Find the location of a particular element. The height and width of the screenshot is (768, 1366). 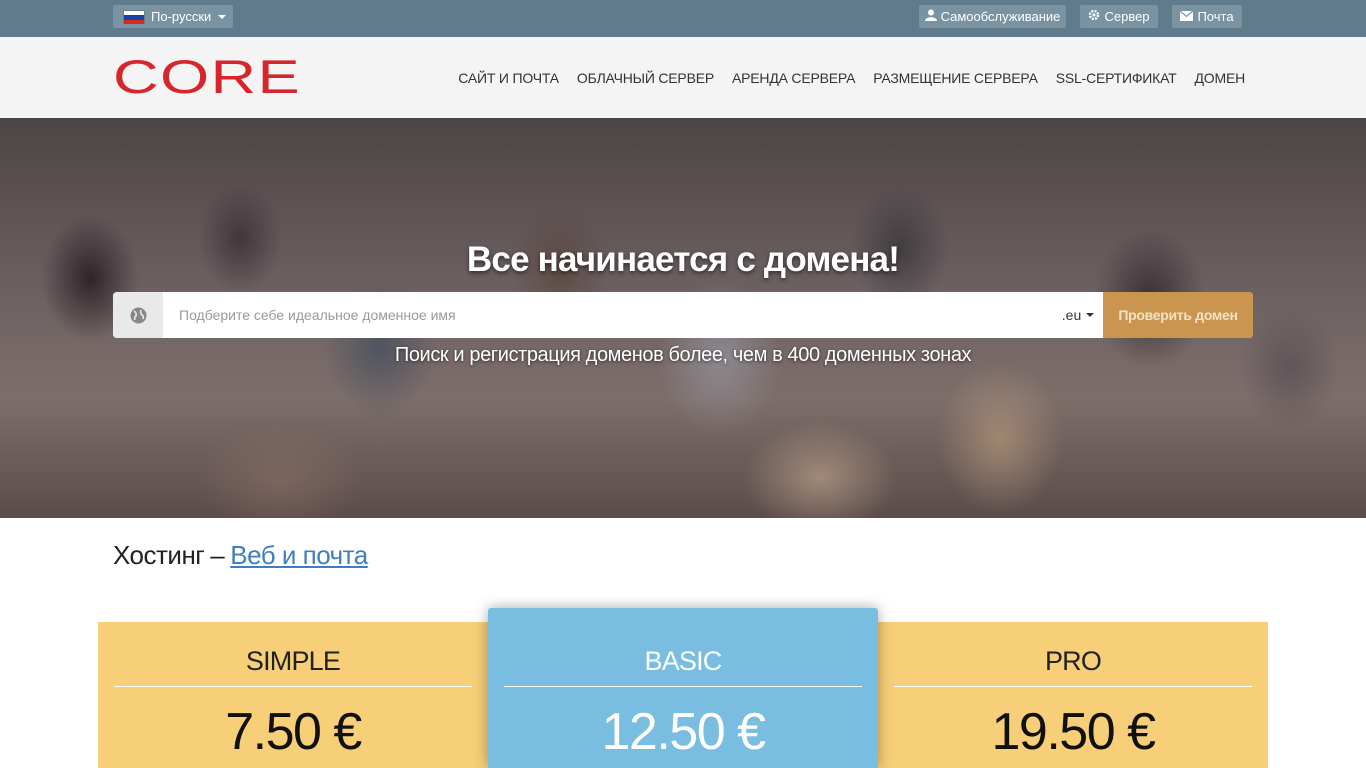

nav-cloud-server: ОБЛАЧНЫЙ СЕРВЕР is located at coordinates (645, 78).